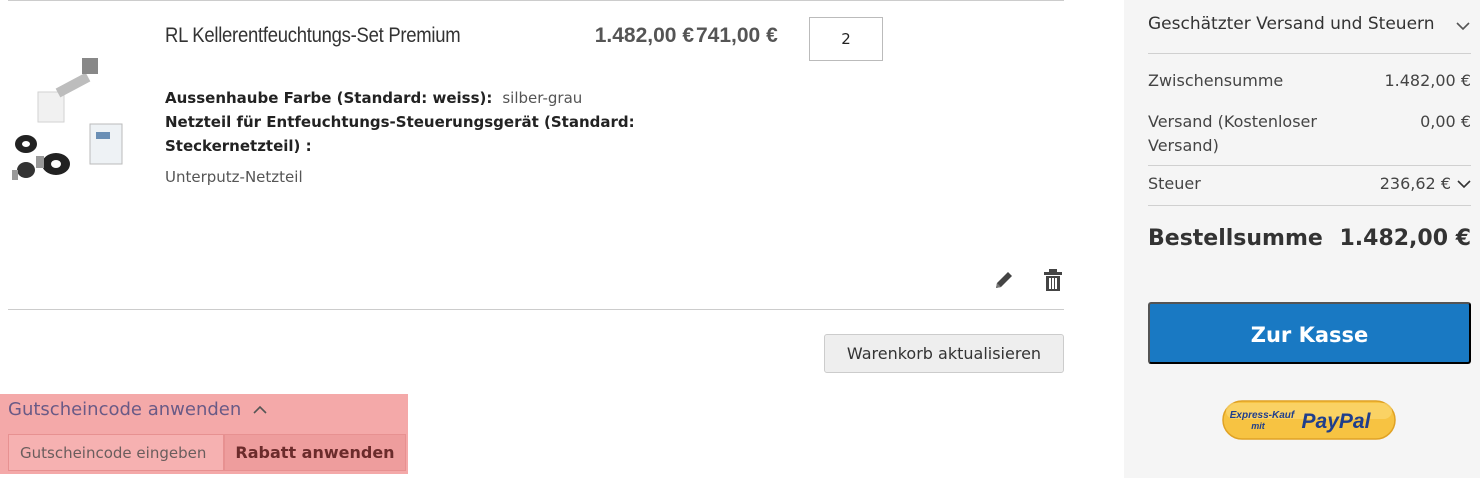 This screenshot has height=478, width=1480. What do you see at coordinates (1309, 183) in the screenshot?
I see `tax-row: Steuer 236,62 €` at bounding box center [1309, 183].